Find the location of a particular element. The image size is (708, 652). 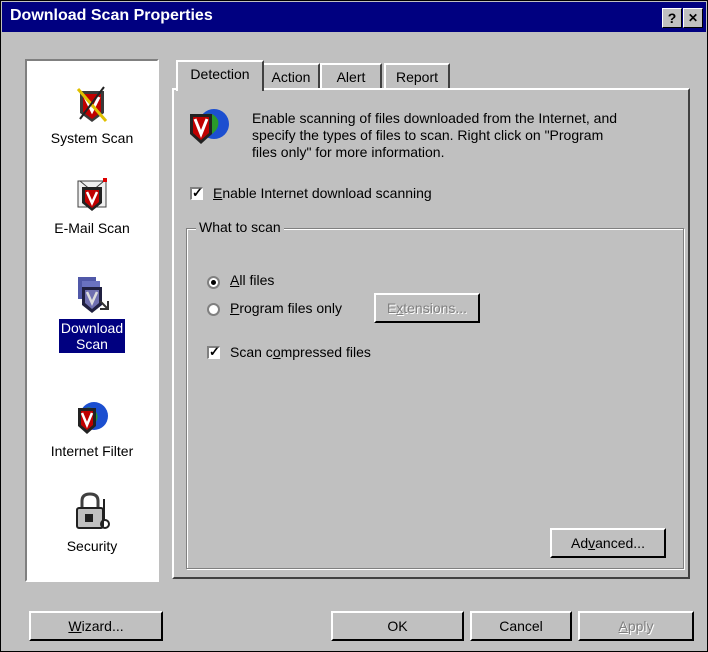

label-text: pply is located at coordinates (640, 626).